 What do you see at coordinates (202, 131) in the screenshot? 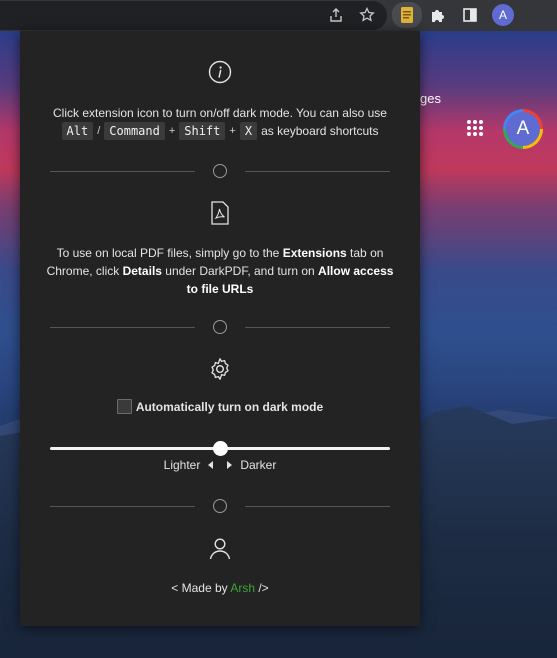
I see `key-shift: Shift` at bounding box center [202, 131].